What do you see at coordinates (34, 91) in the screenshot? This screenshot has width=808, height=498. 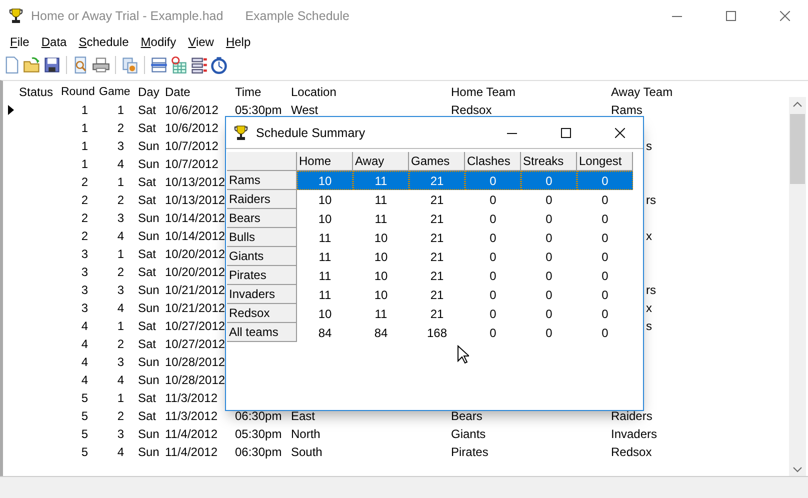 I see `column-header: Status` at bounding box center [34, 91].